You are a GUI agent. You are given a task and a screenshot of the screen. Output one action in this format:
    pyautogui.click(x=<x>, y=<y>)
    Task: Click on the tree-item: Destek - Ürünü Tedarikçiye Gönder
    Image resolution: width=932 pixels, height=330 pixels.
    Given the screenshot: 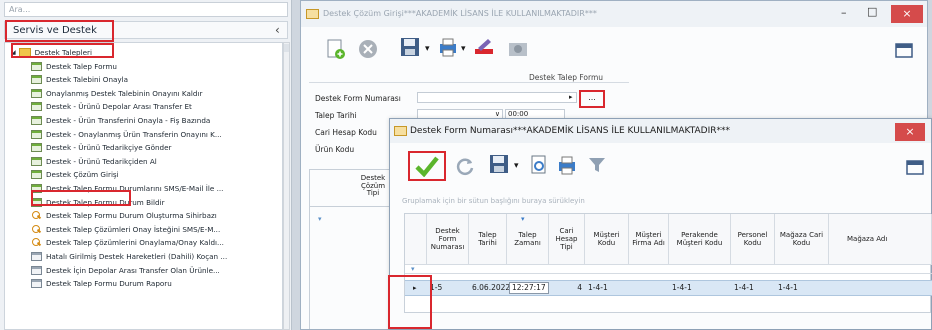 What is the action you would take?
    pyautogui.click(x=101, y=148)
    